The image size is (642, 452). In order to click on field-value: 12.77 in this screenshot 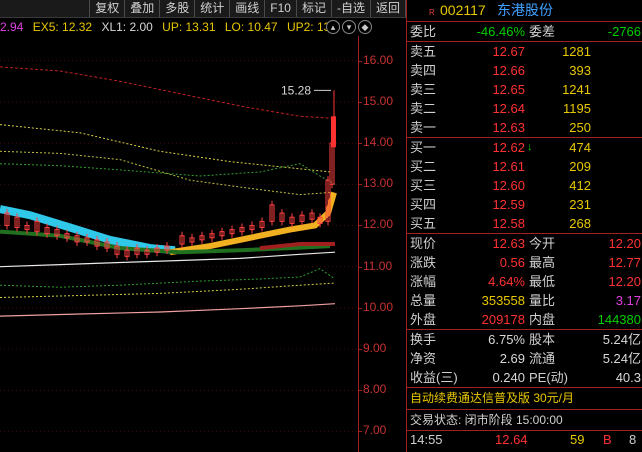, I will do `click(624, 262)`.